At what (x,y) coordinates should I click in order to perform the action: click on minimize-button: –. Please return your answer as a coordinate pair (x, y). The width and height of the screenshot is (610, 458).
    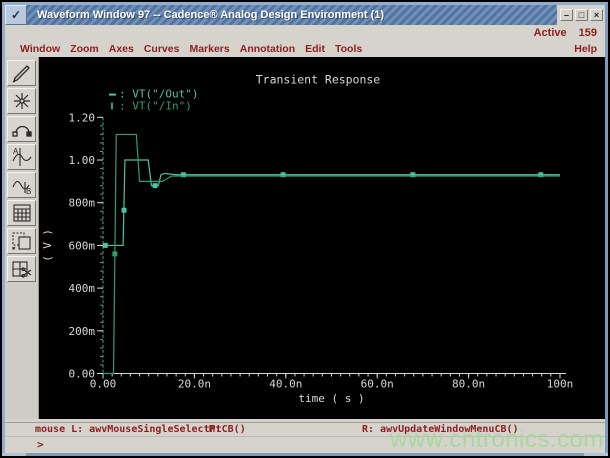
    Looking at the image, I should click on (566, 15).